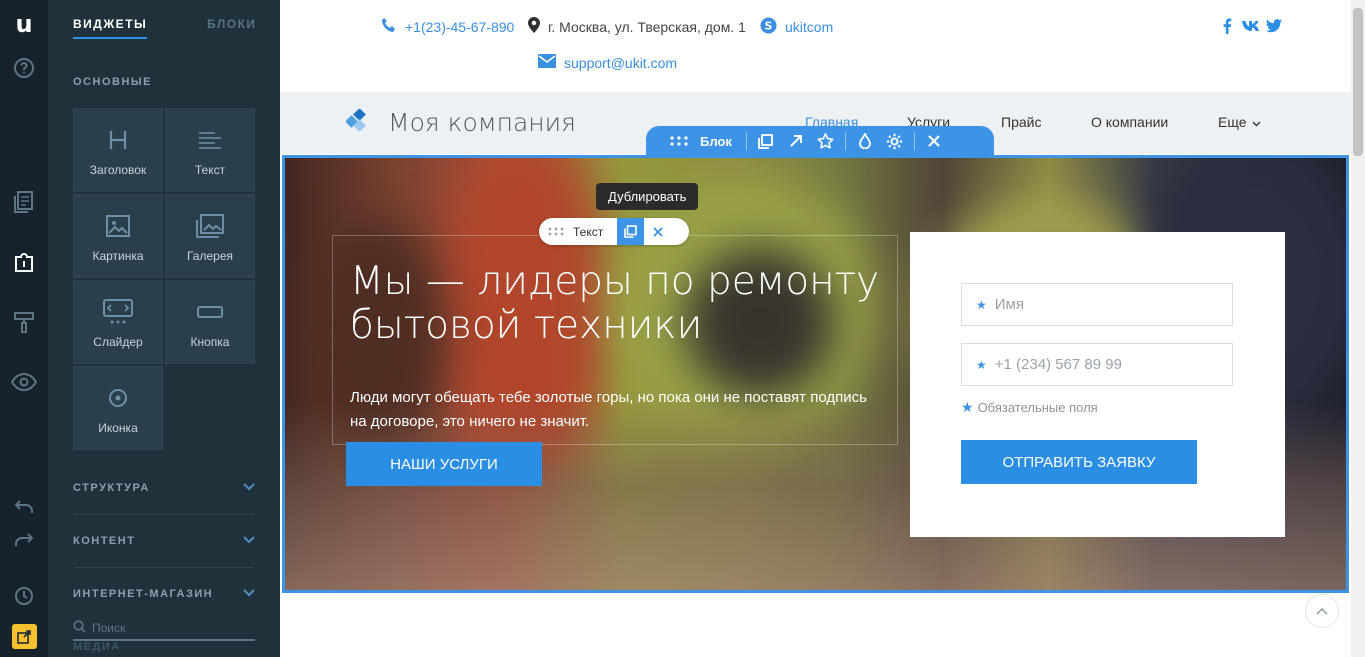  Describe the element at coordinates (104, 541) in the screenshot. I see `section-label: КОНТЕНТ` at that location.